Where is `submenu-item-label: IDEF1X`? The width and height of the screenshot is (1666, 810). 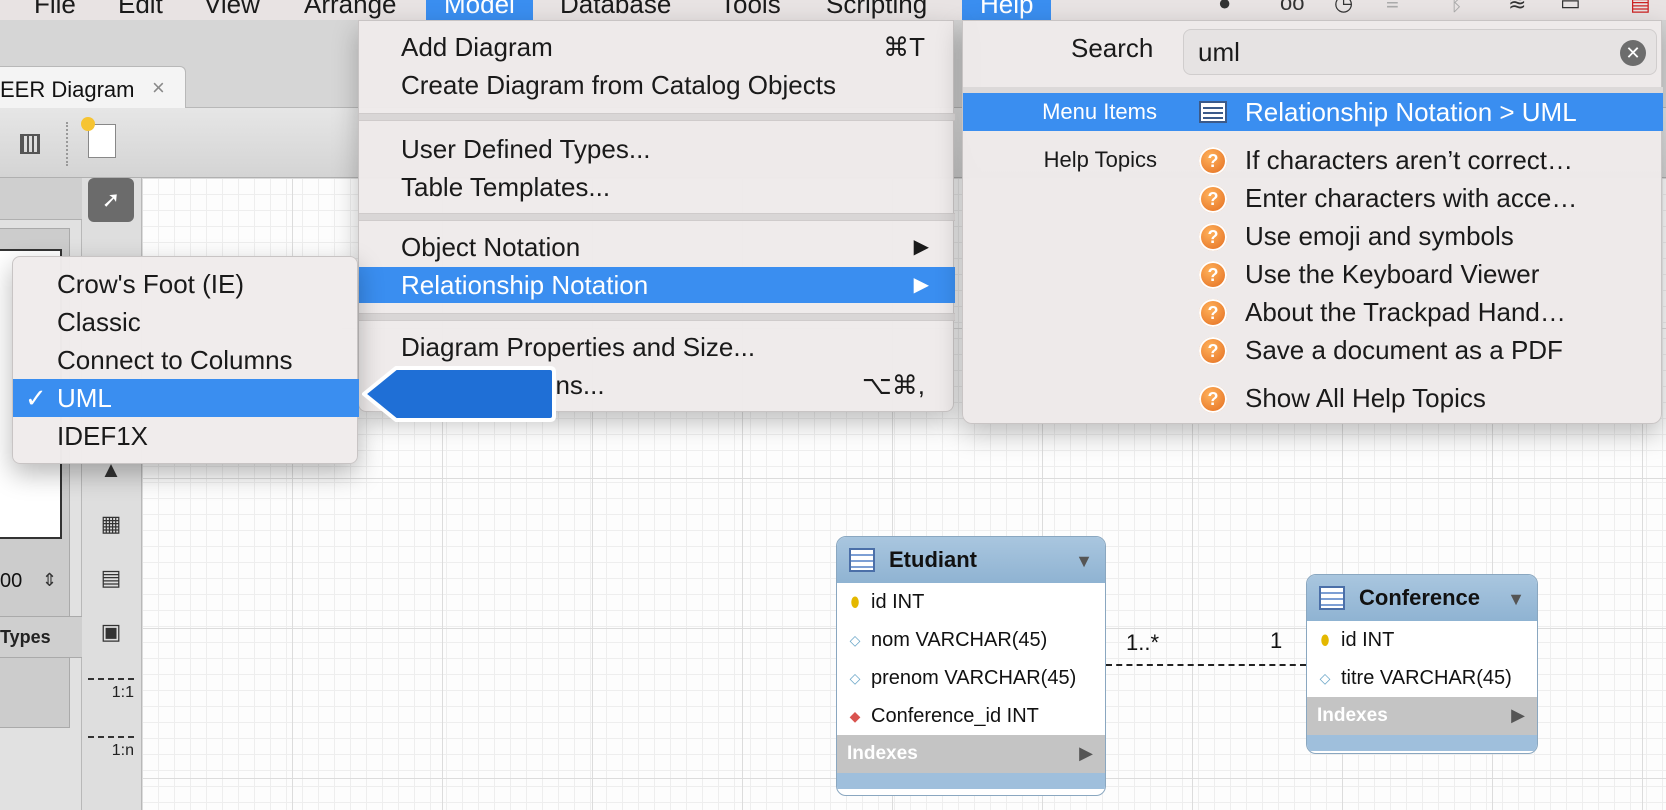 submenu-item-label: IDEF1X is located at coordinates (103, 436).